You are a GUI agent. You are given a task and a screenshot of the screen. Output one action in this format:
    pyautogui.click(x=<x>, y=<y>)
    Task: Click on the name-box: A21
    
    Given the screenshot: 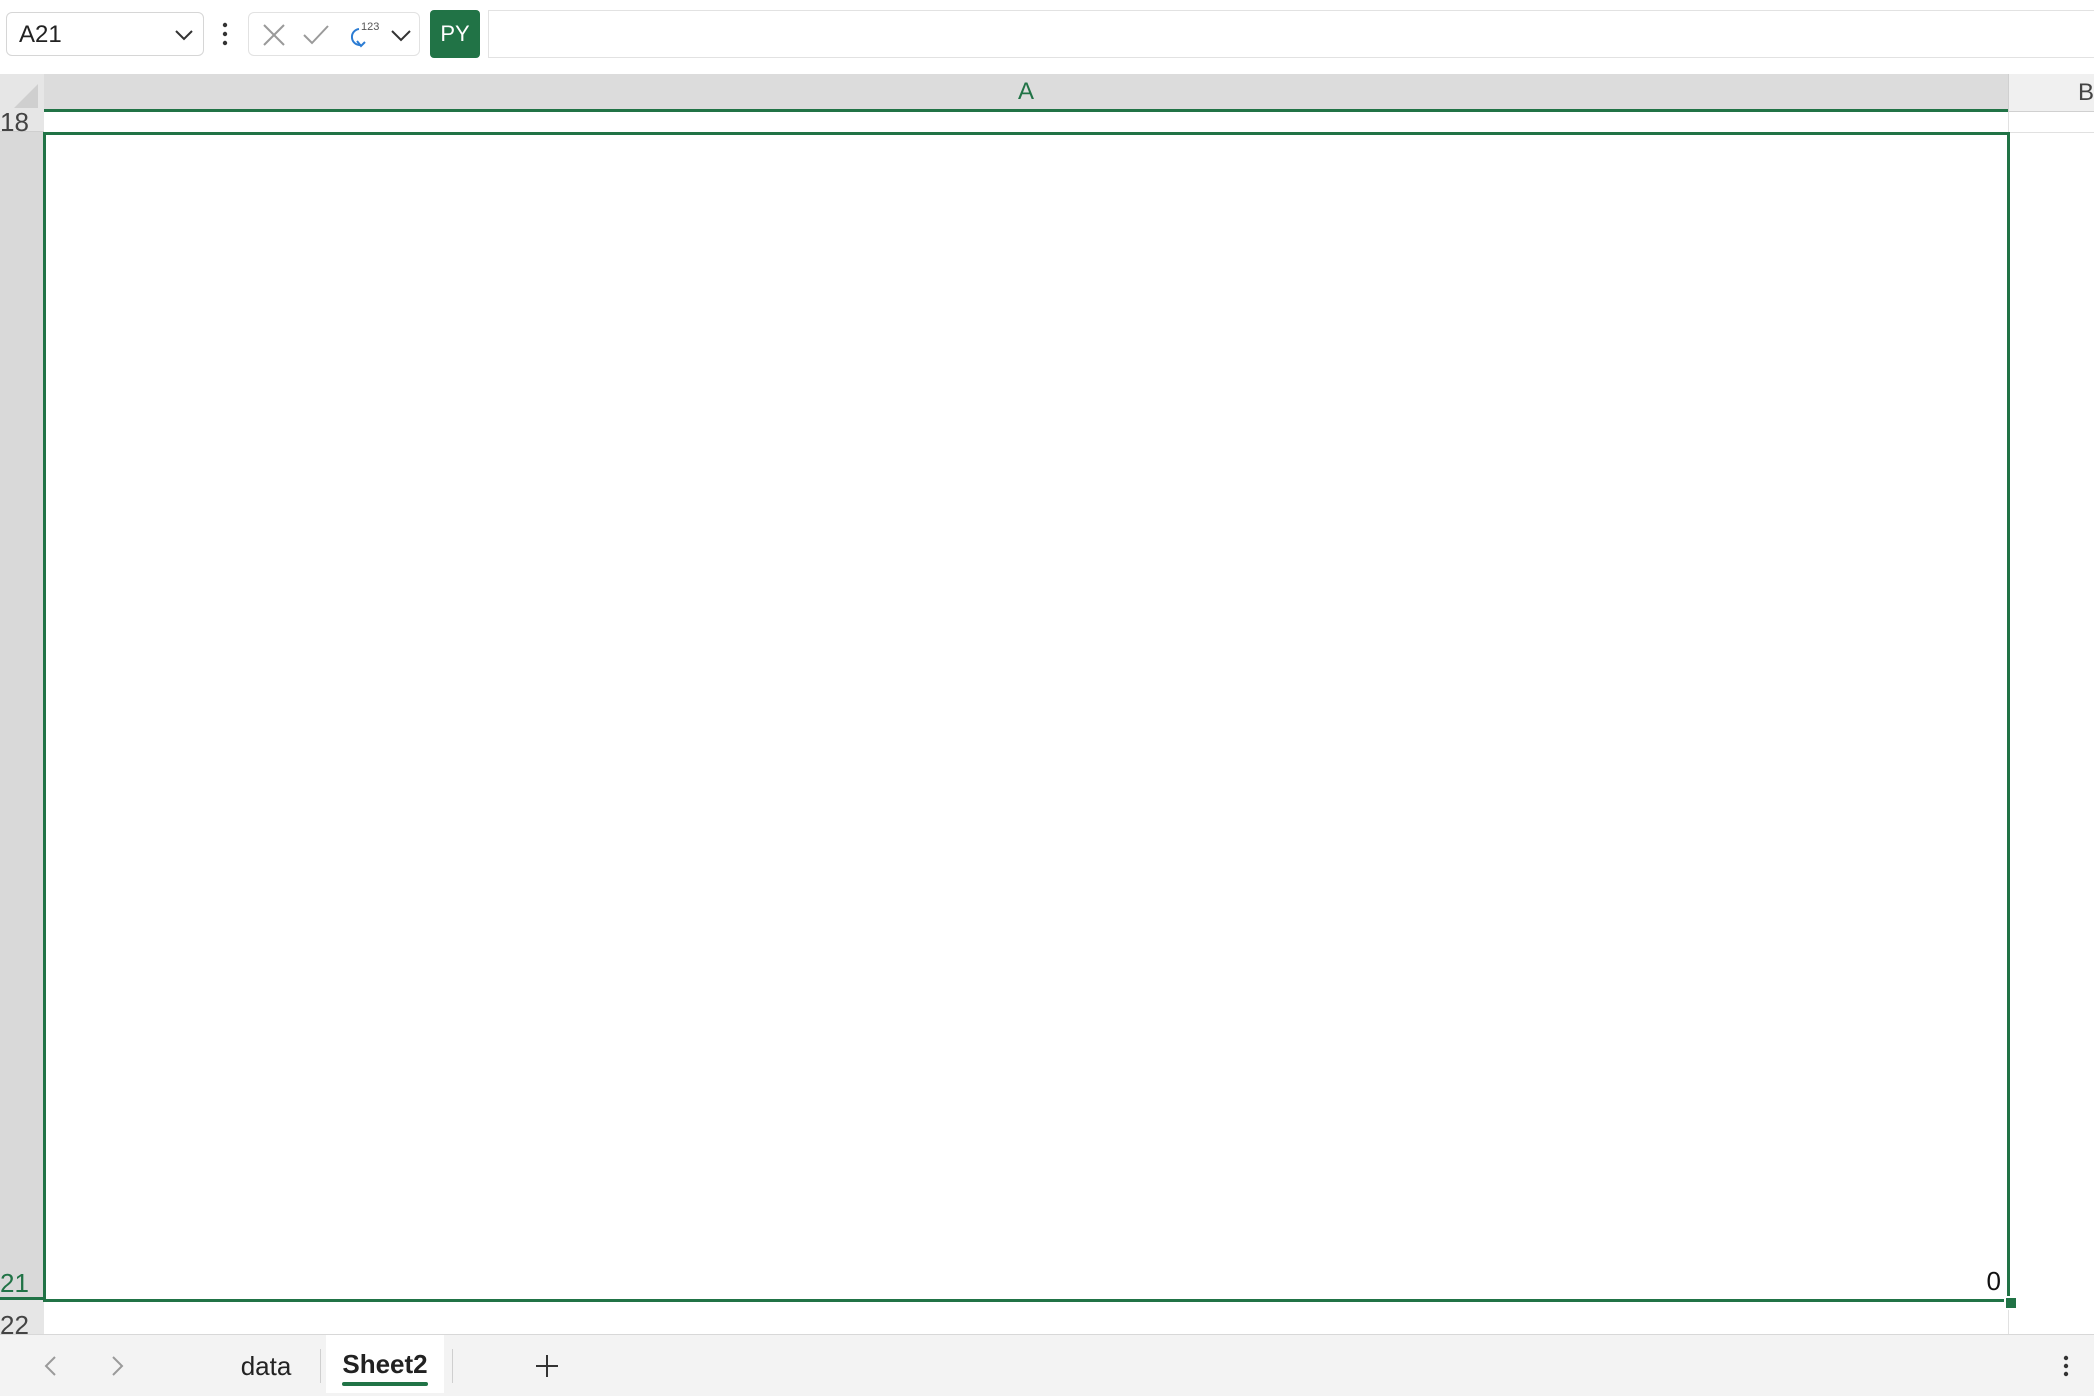 What is the action you would take?
    pyautogui.click(x=105, y=34)
    